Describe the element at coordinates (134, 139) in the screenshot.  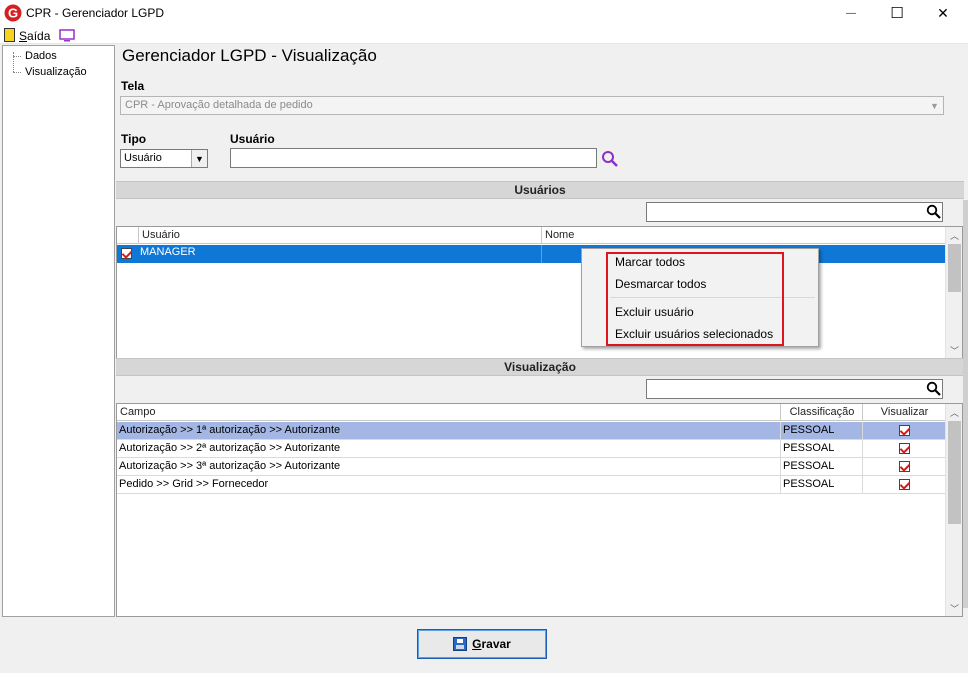
I see `tipo-label: Tipo` at that location.